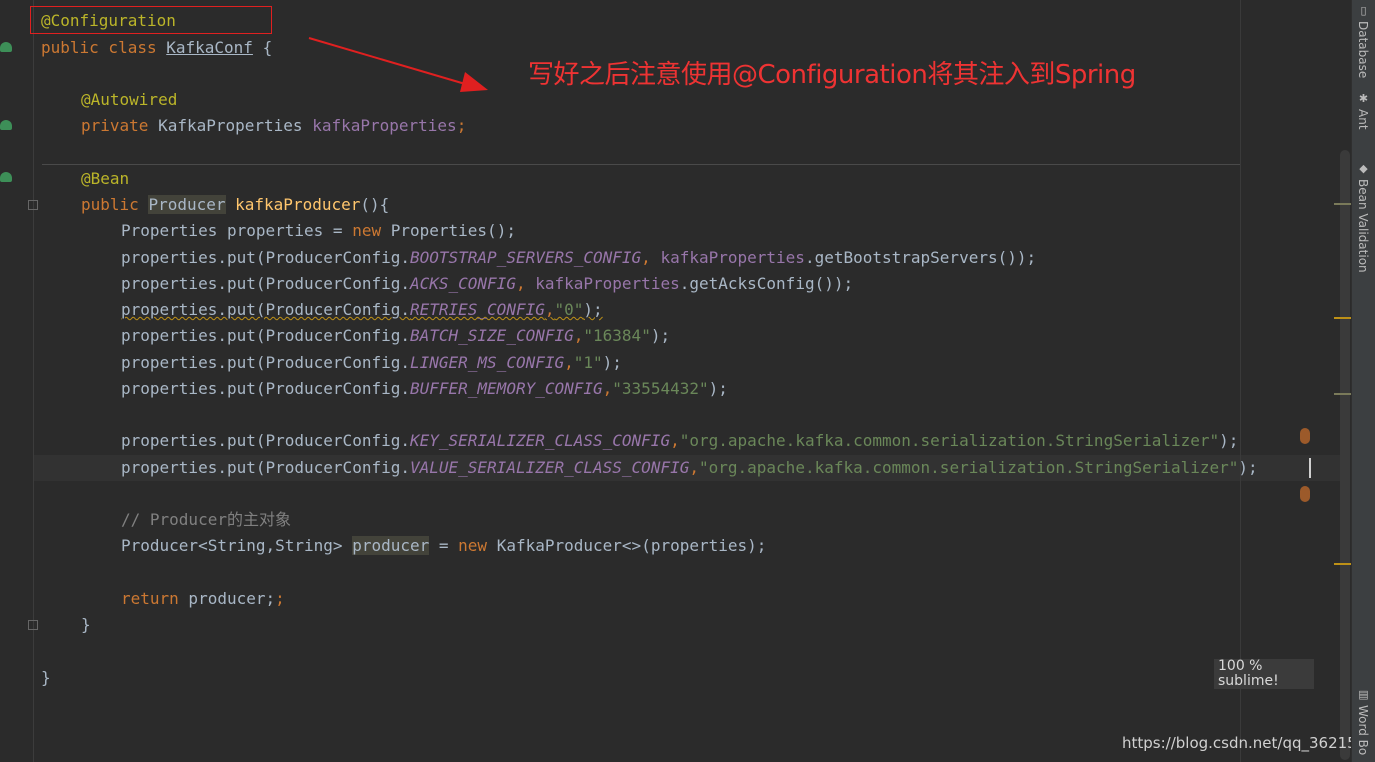 Image resolution: width=1375 pixels, height=762 pixels. What do you see at coordinates (1363, 694) in the screenshot?
I see `book-icon: ▤` at bounding box center [1363, 694].